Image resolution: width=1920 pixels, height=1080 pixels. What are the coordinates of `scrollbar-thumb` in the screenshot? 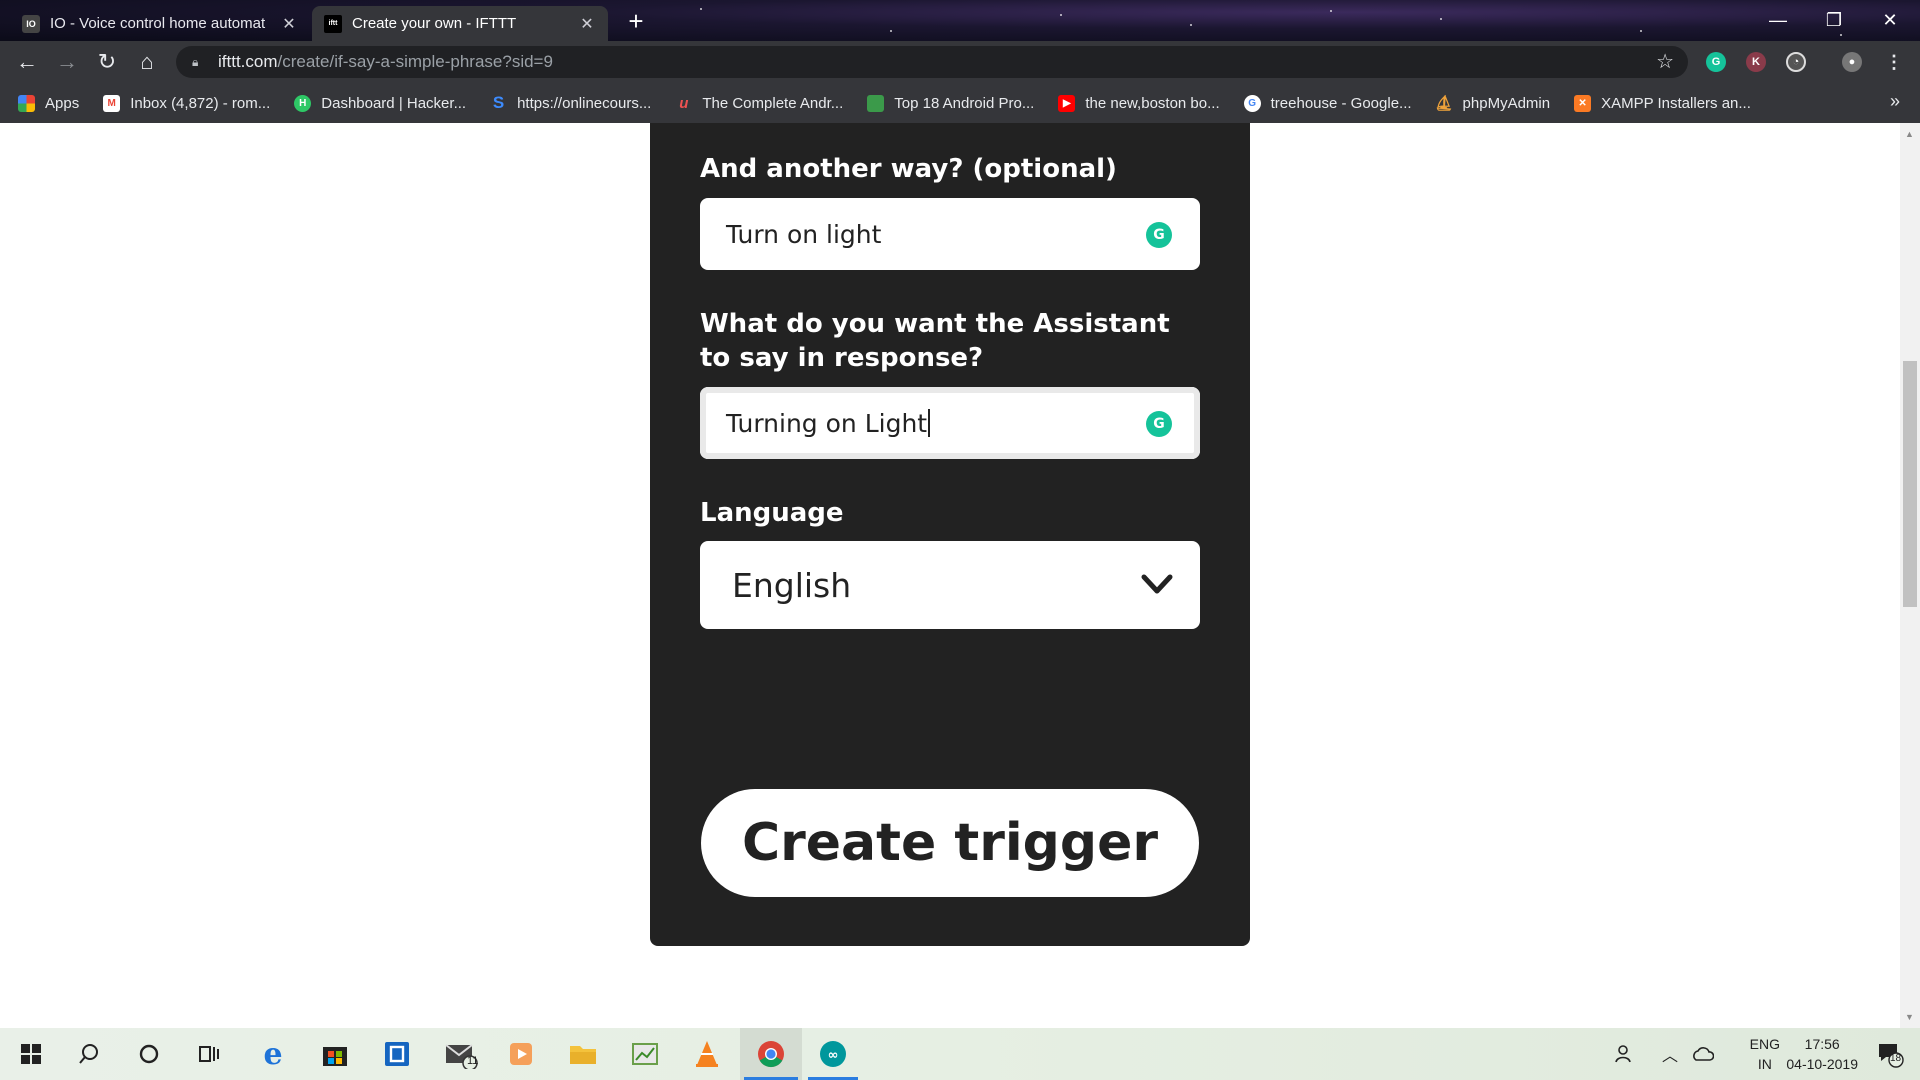 It's located at (1910, 484).